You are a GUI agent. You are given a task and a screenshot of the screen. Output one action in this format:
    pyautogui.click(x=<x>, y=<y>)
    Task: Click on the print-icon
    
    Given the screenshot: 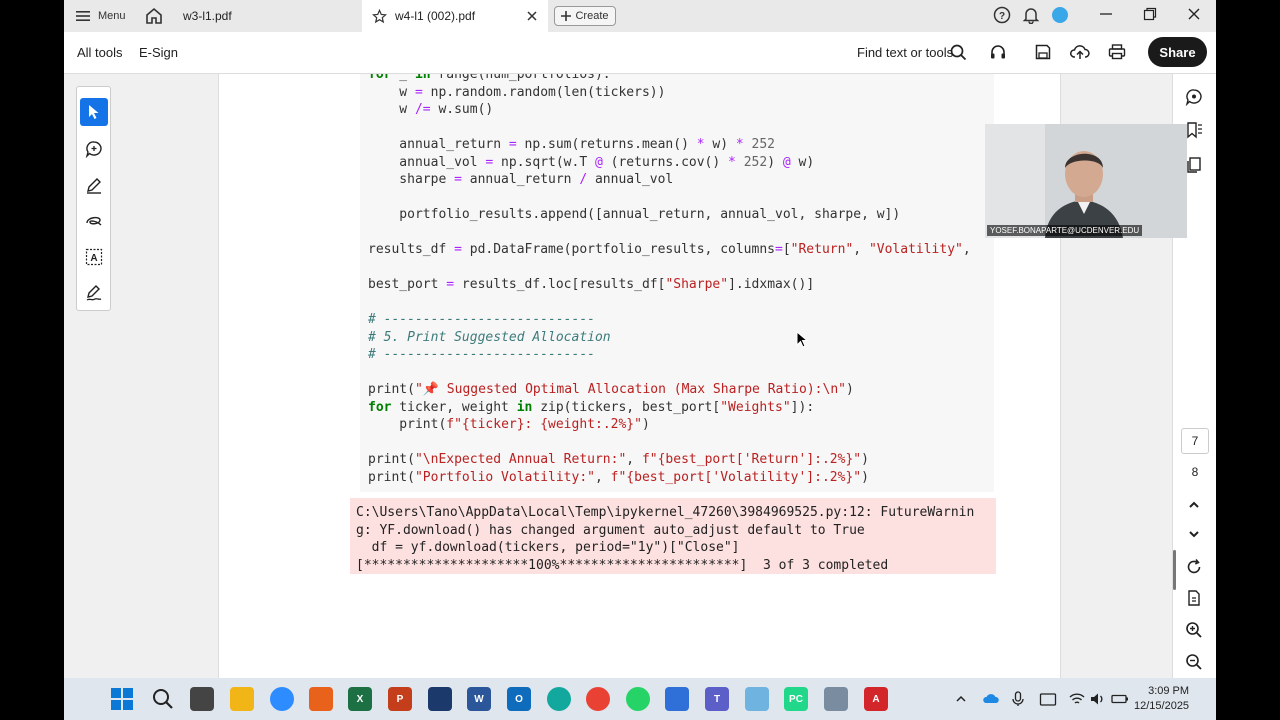 What is the action you would take?
    pyautogui.click(x=1117, y=52)
    